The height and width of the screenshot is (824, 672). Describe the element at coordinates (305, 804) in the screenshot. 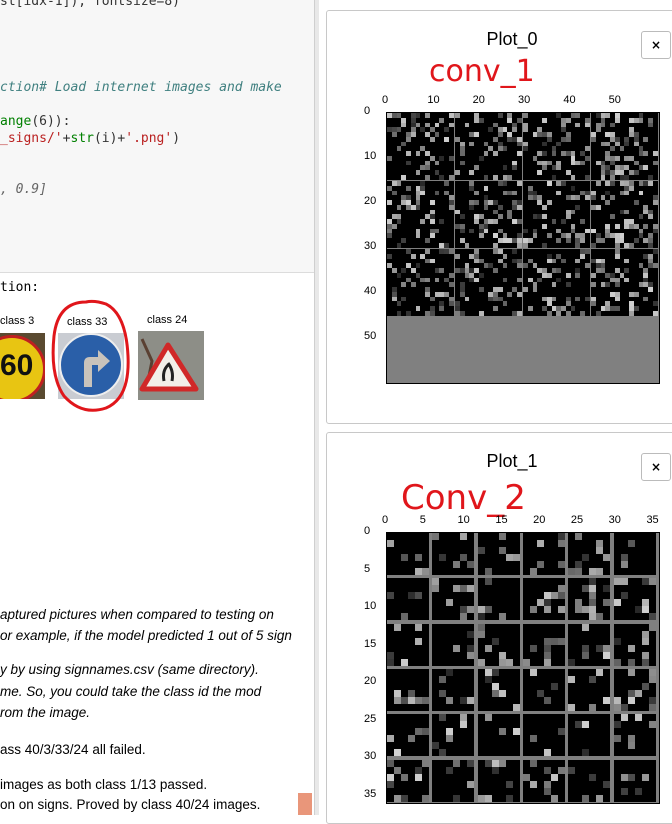

I see `scrollbar-thumb` at that location.